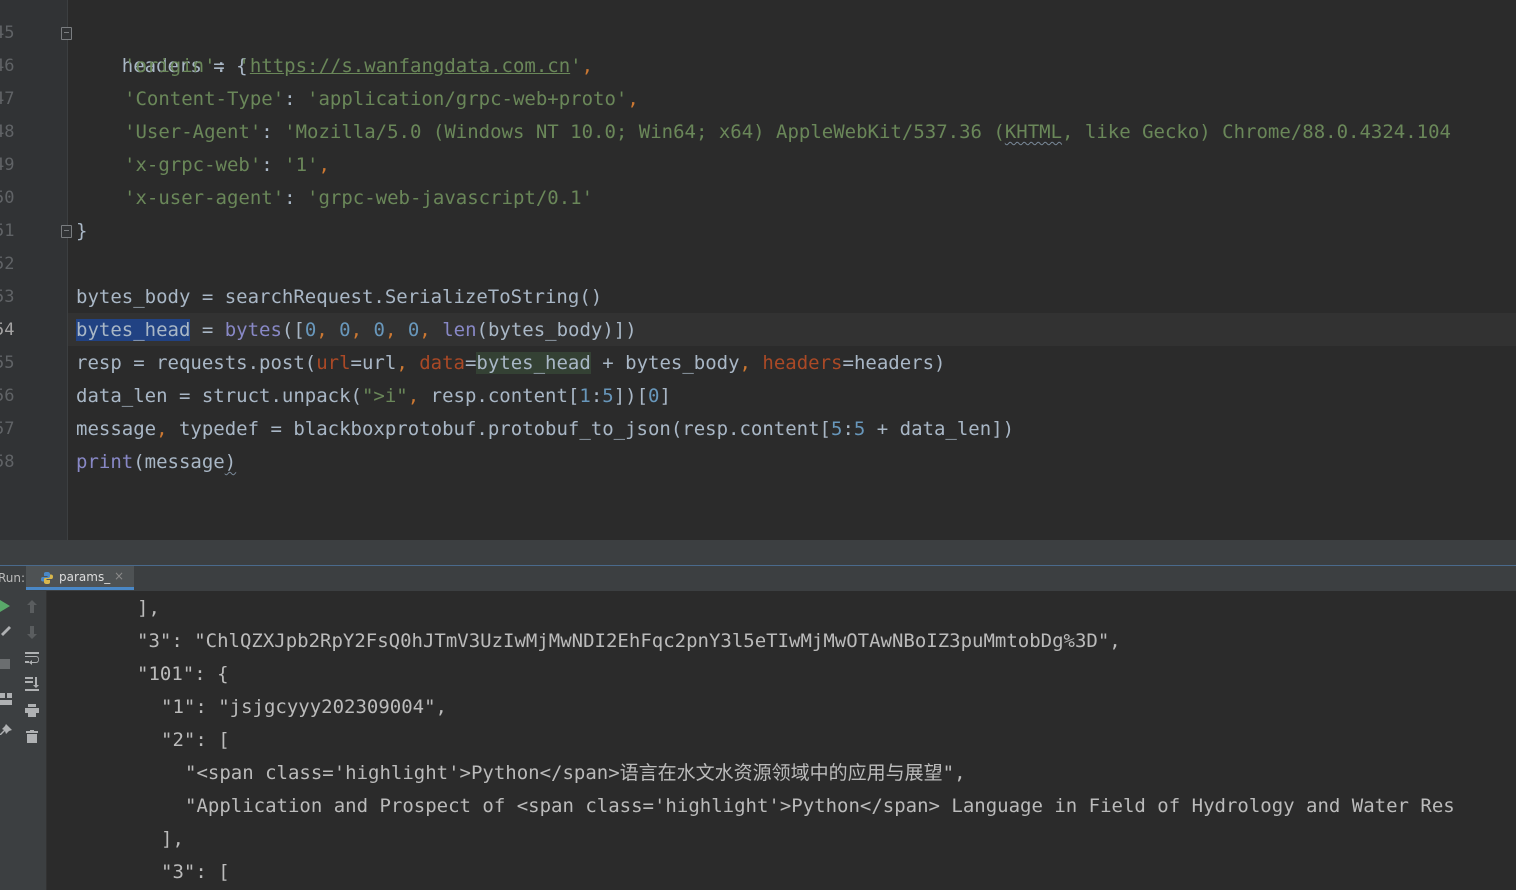 The width and height of the screenshot is (1516, 890). What do you see at coordinates (7, 330) in the screenshot?
I see `line-number-current: 54` at bounding box center [7, 330].